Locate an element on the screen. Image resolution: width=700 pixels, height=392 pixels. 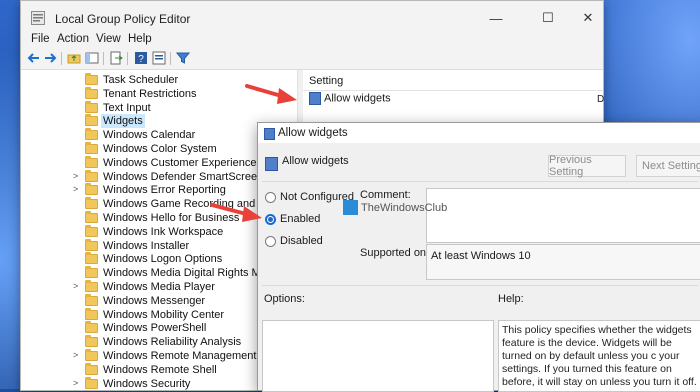
show-hide-tree-icon is located at coordinates (92, 58).